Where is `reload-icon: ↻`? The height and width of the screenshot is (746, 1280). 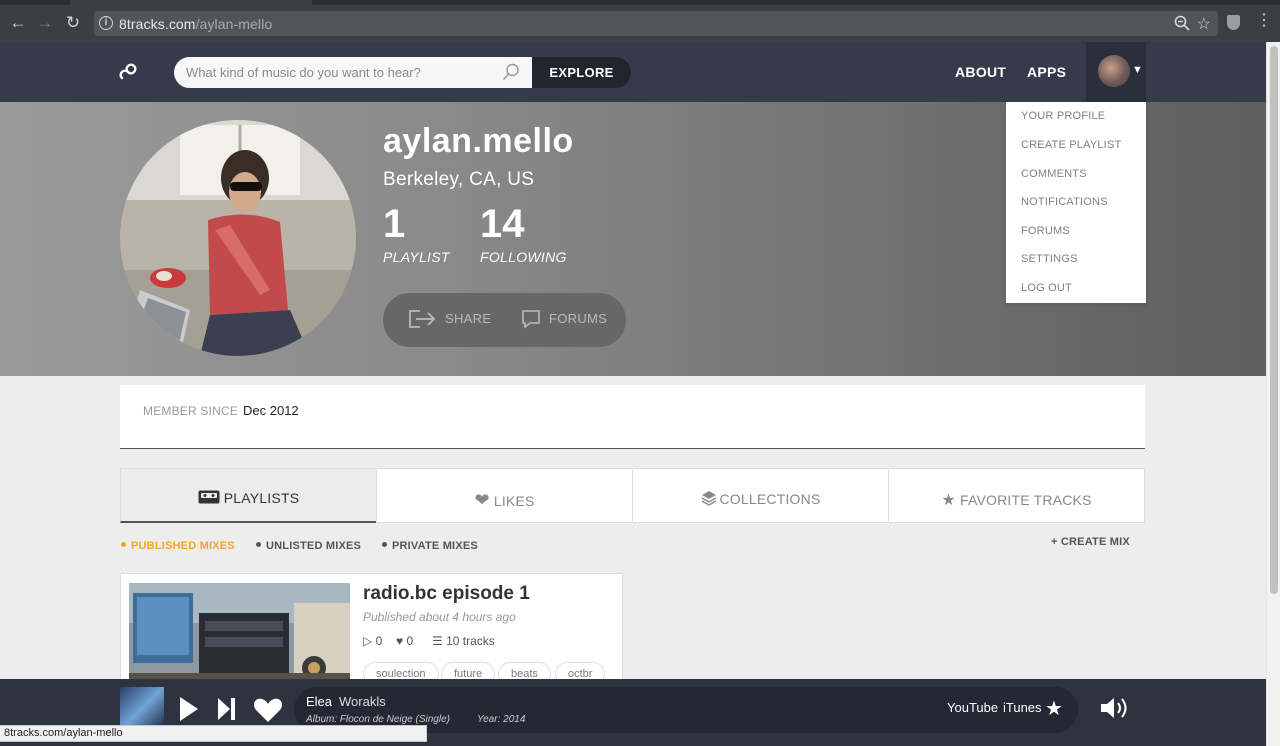
reload-icon: ↻ is located at coordinates (73, 23).